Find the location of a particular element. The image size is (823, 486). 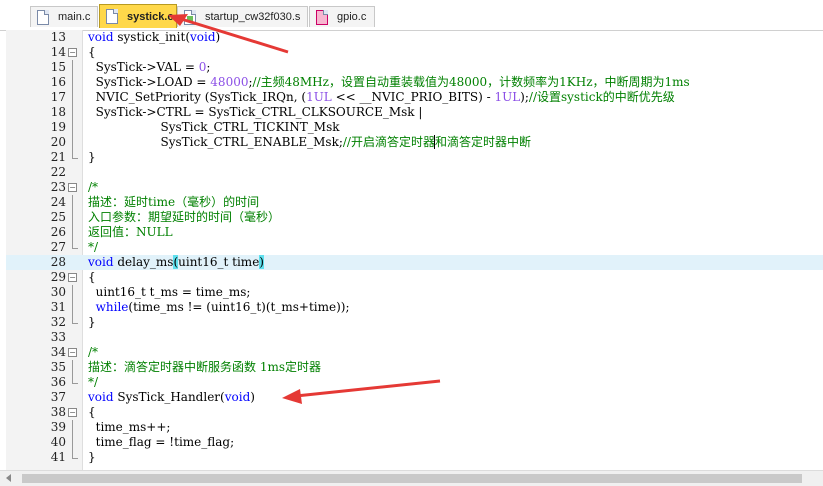

comment: 描述：延时time（毫秒）的时间 is located at coordinates (174, 202).